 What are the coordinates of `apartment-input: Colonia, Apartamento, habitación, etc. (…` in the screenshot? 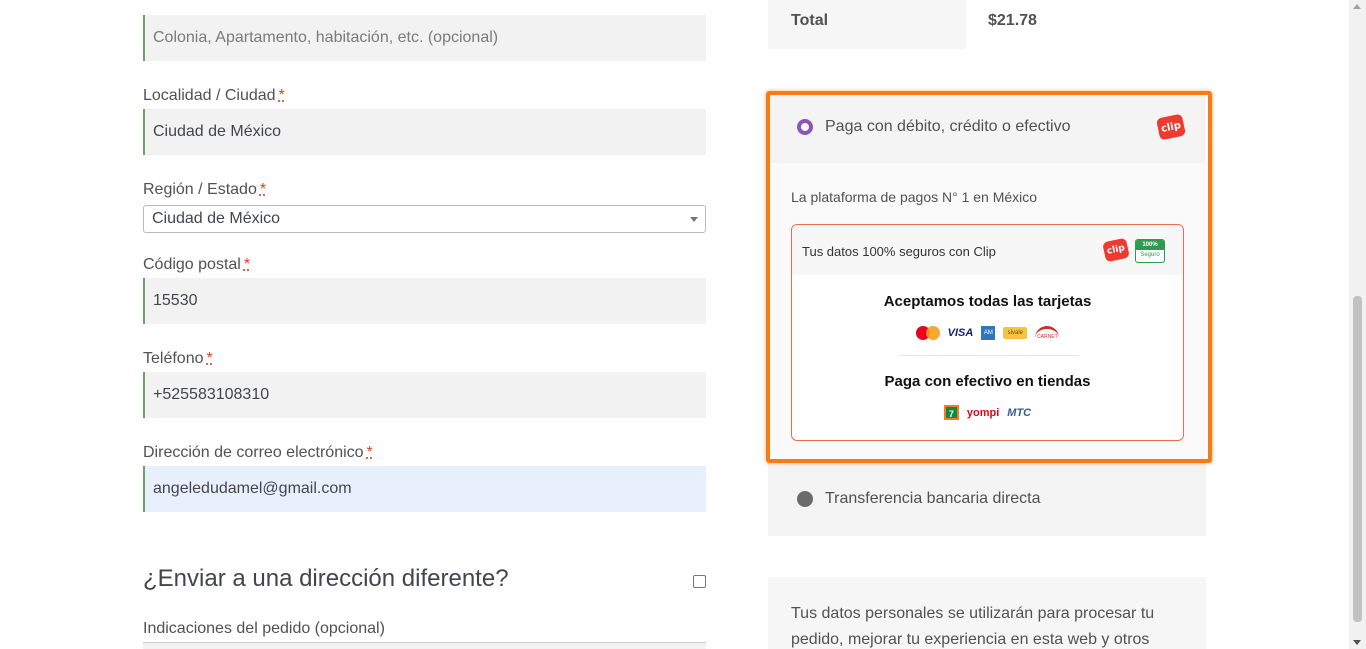 It's located at (424, 38).